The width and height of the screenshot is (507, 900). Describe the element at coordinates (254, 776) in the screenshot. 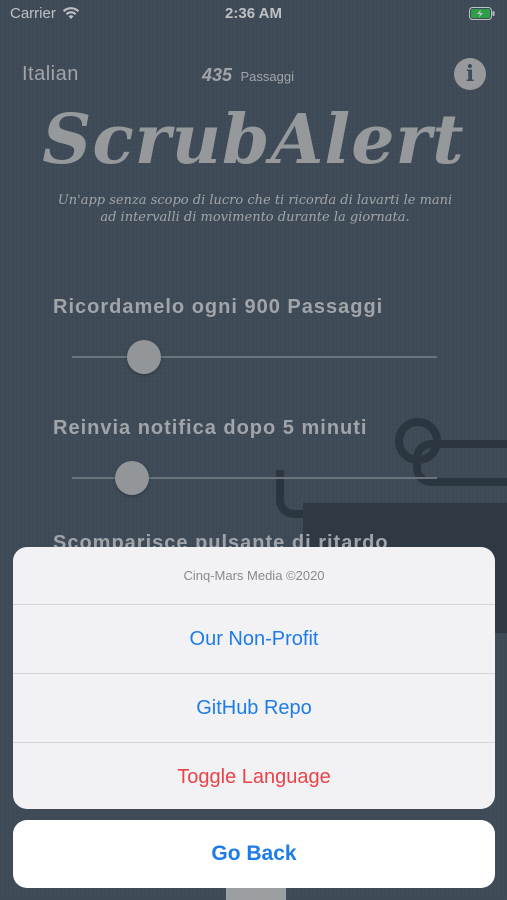

I see `toggle-language-button: Toggle Language` at that location.